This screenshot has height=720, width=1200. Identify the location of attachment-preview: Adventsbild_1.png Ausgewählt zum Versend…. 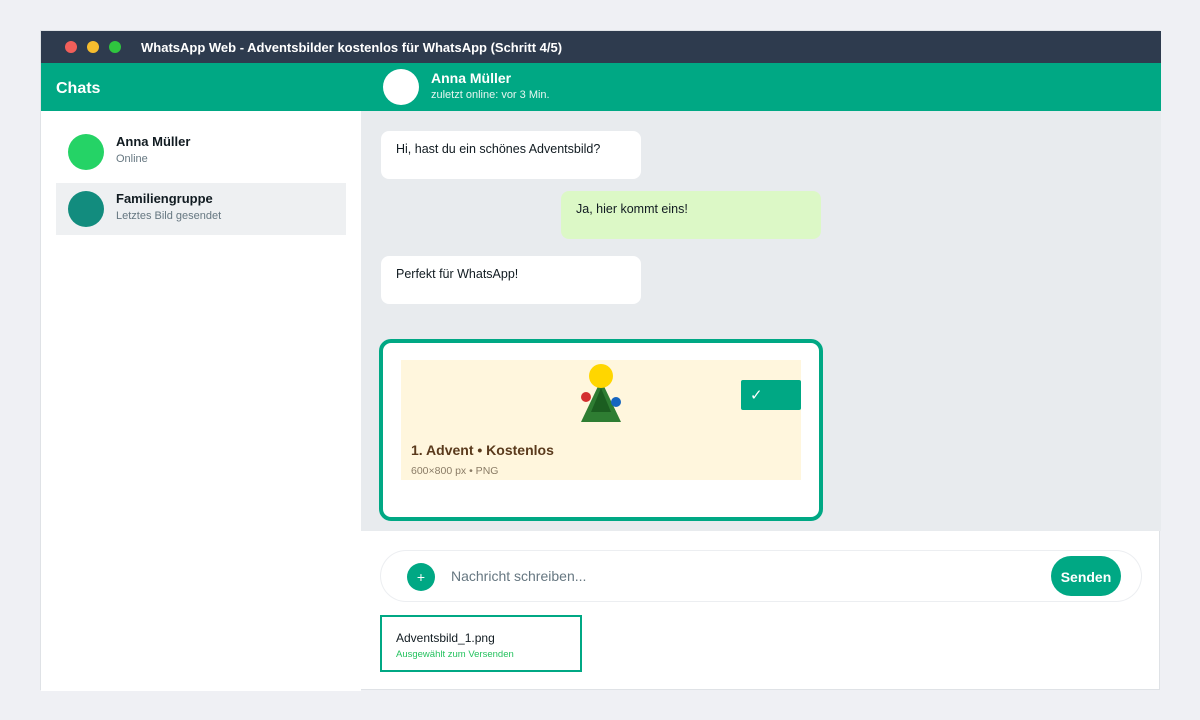
(481, 643).